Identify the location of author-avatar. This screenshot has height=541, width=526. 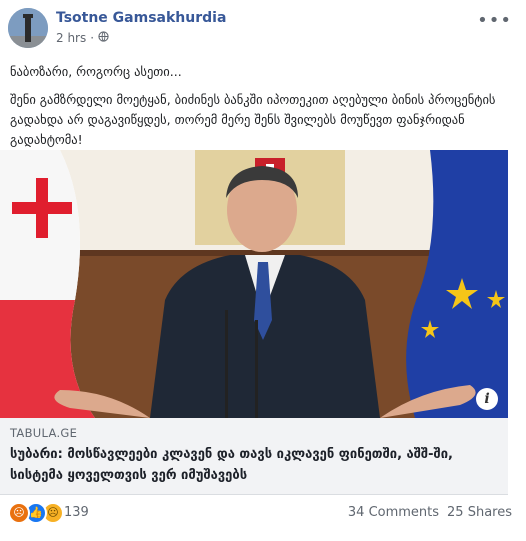
(28, 28).